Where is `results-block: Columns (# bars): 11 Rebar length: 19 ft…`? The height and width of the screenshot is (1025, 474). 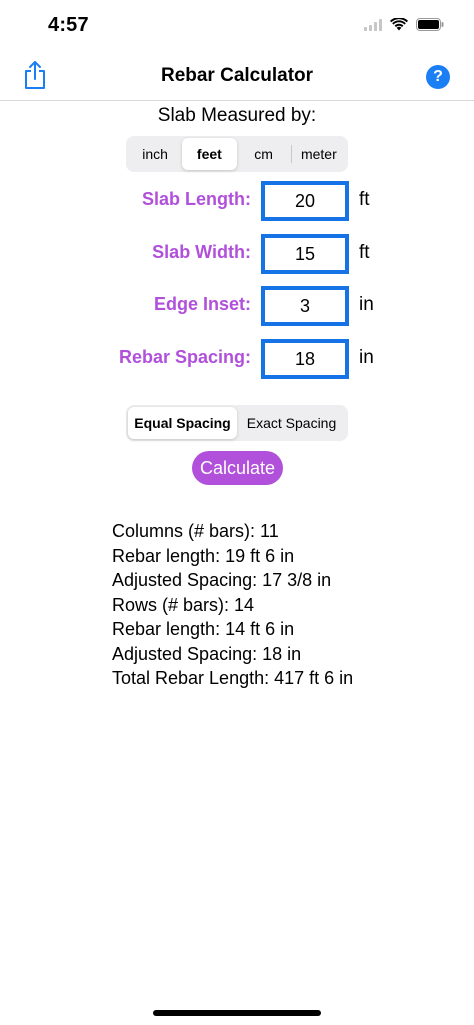
results-block: Columns (# bars): 11 Rebar length: 19 ft… is located at coordinates (232, 605).